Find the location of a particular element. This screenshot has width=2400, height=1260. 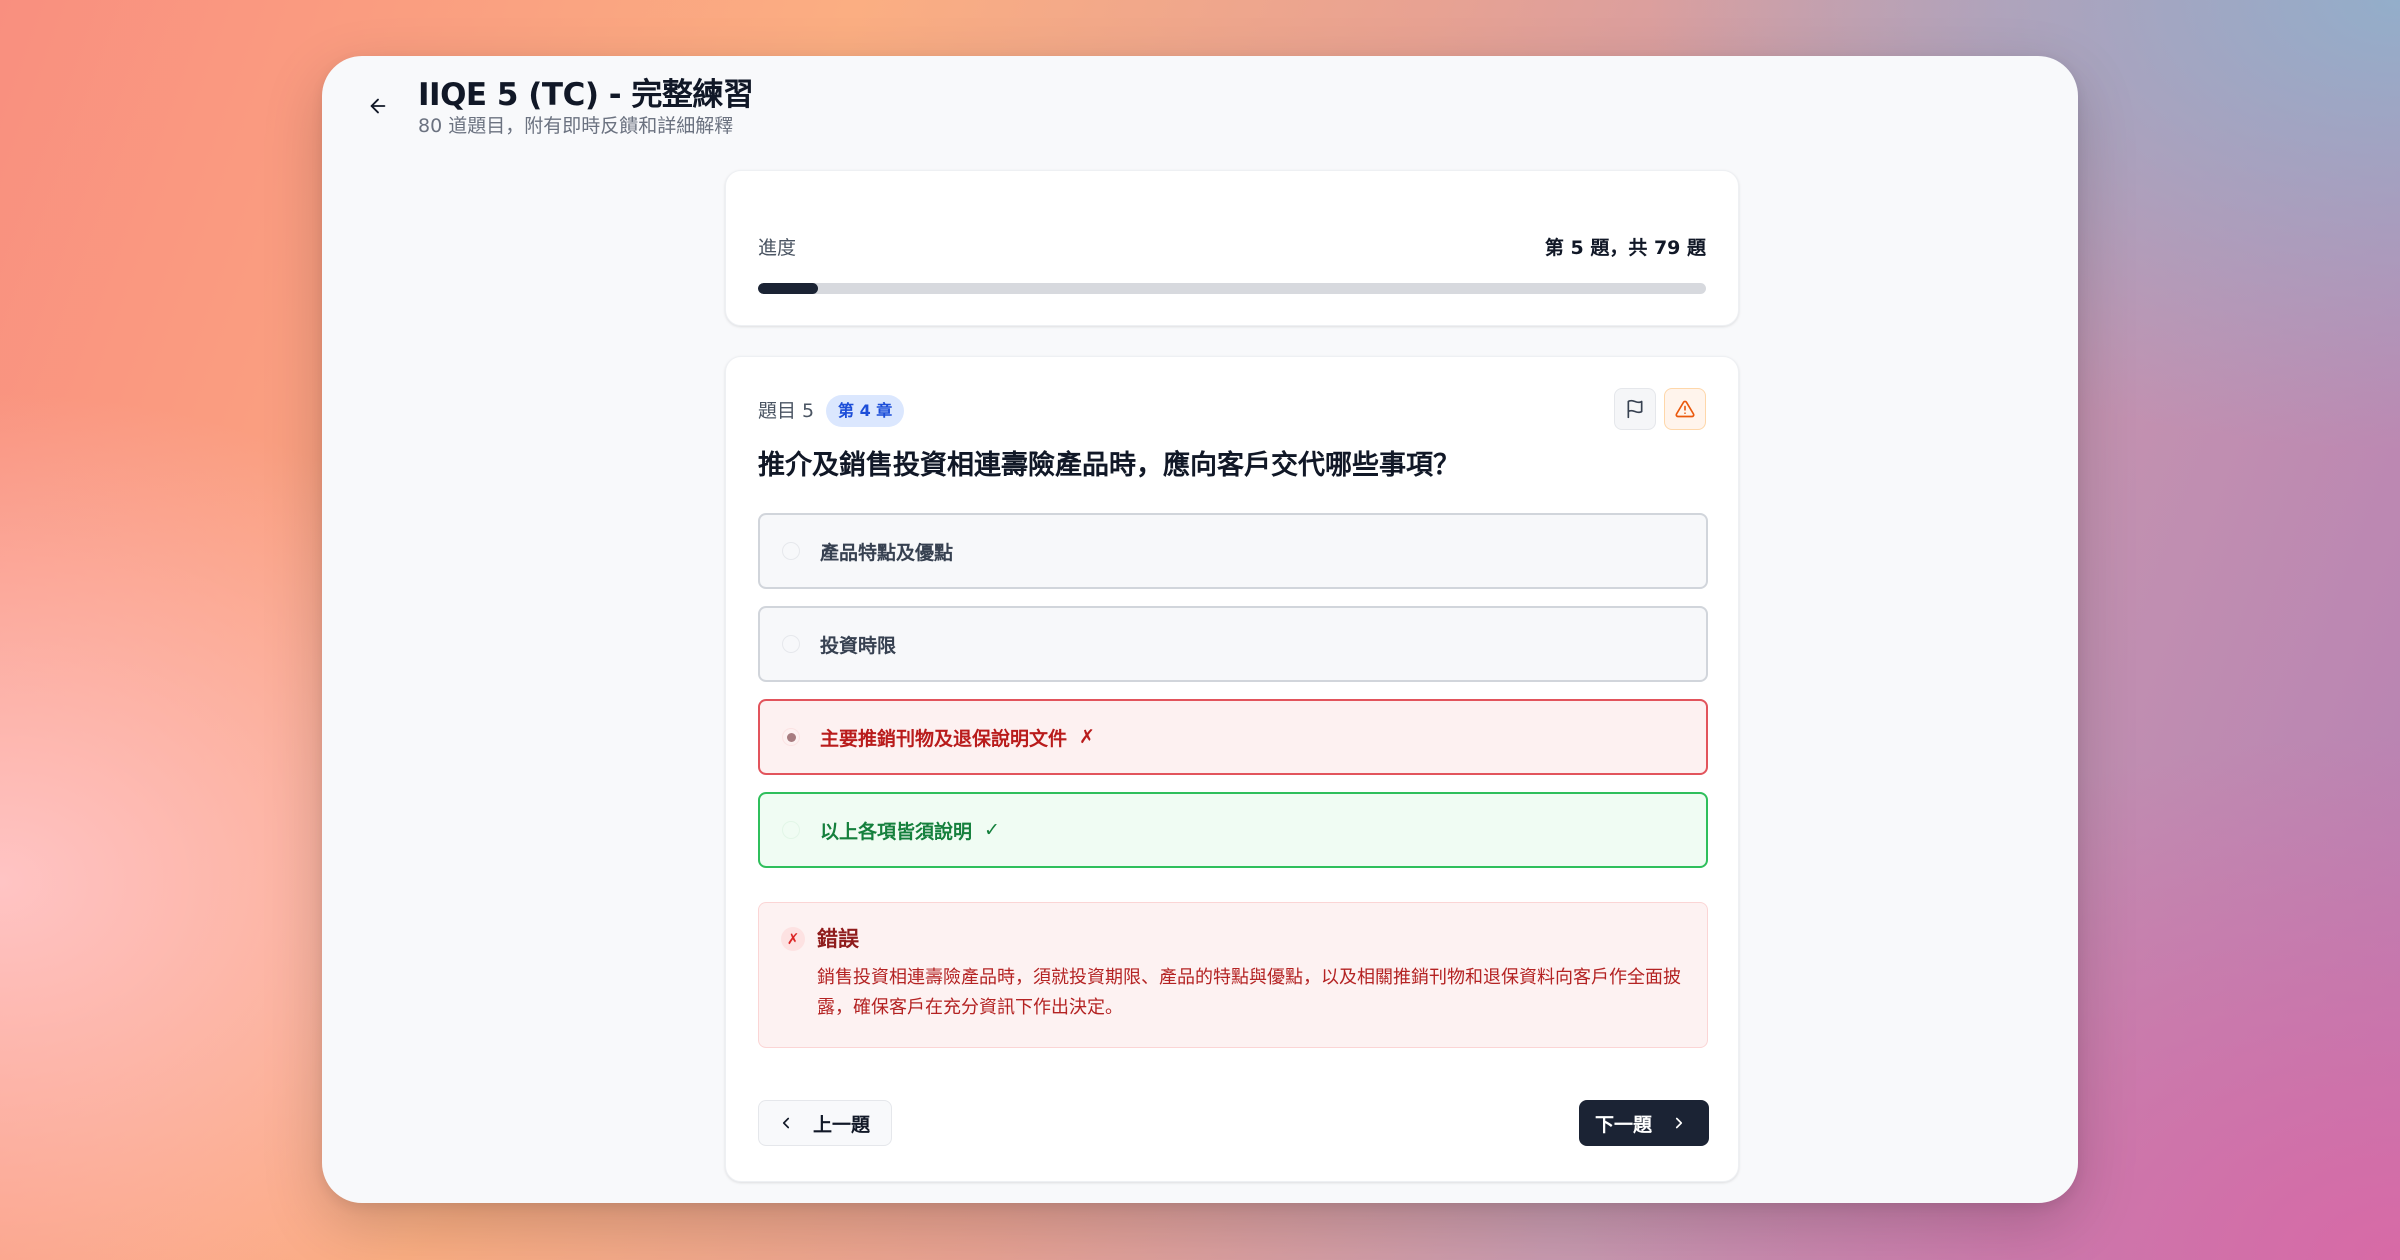

warning-triangle-icon is located at coordinates (1685, 409).